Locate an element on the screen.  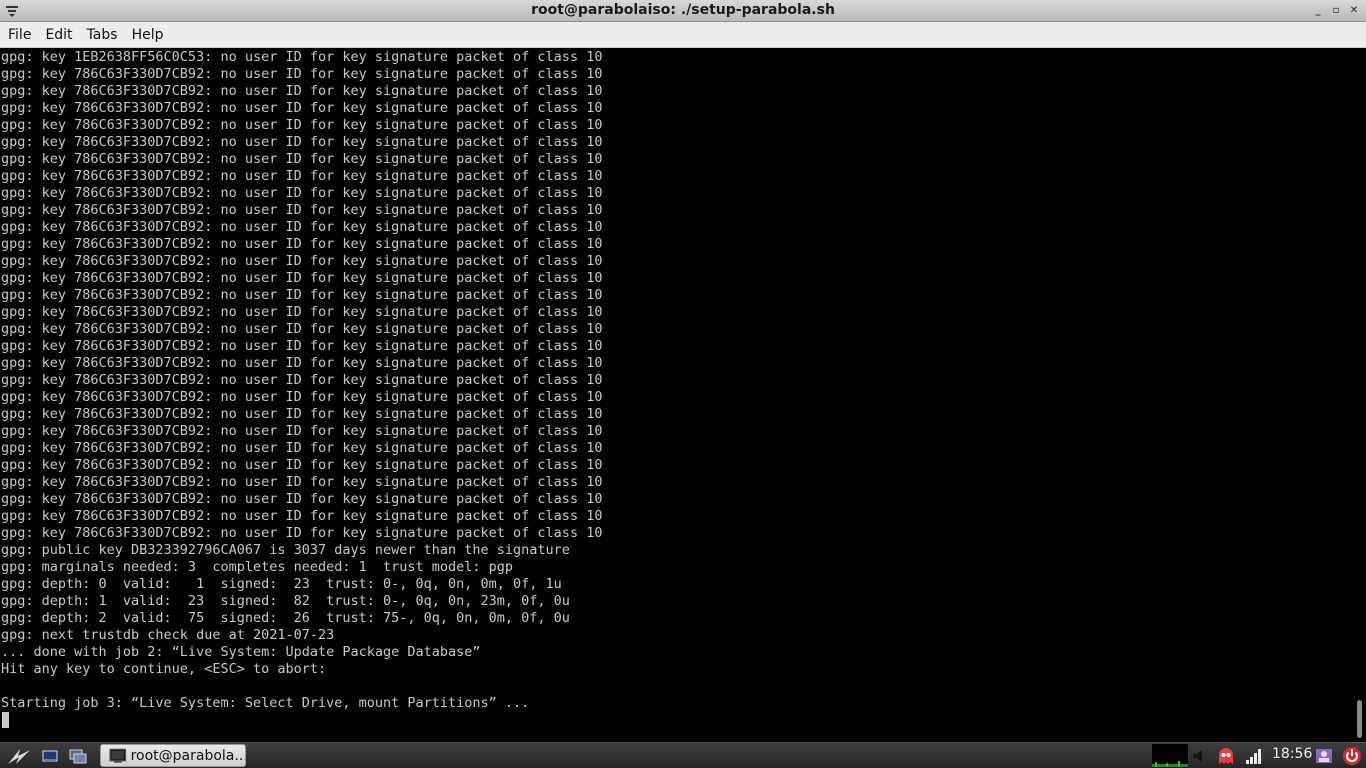
menu-file: File is located at coordinates (19, 35).